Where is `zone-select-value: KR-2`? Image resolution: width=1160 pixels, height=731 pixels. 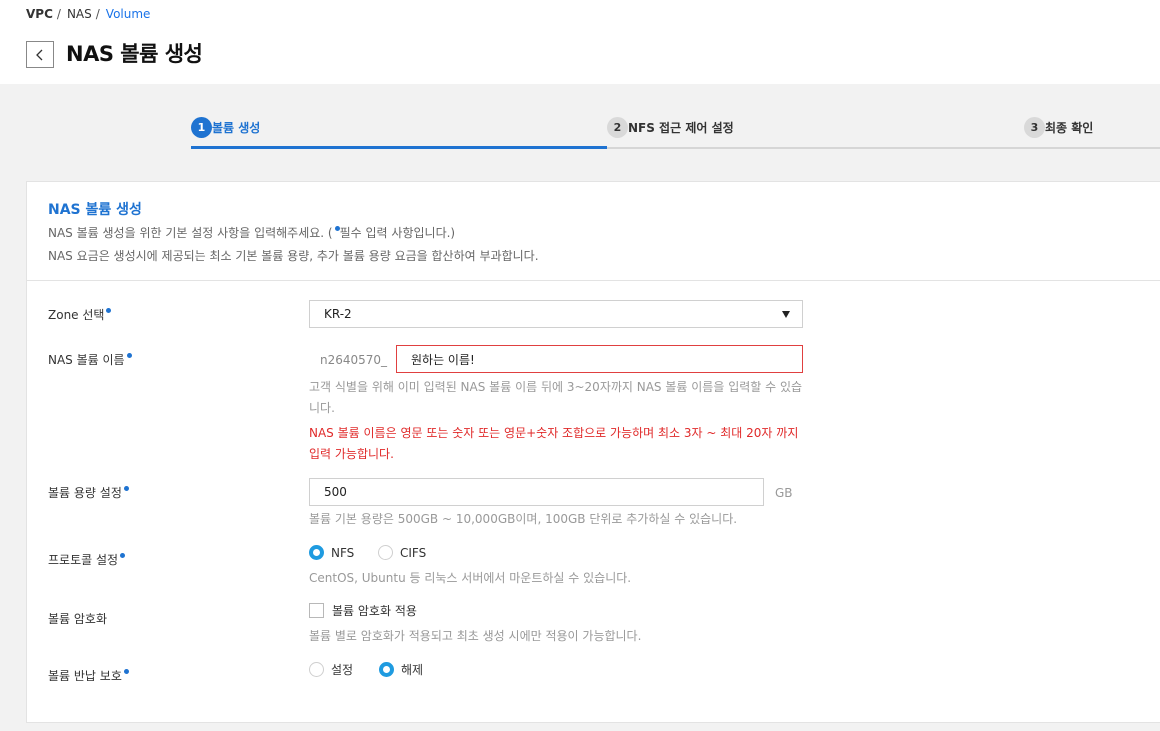
zone-select-value: KR-2 is located at coordinates (338, 314).